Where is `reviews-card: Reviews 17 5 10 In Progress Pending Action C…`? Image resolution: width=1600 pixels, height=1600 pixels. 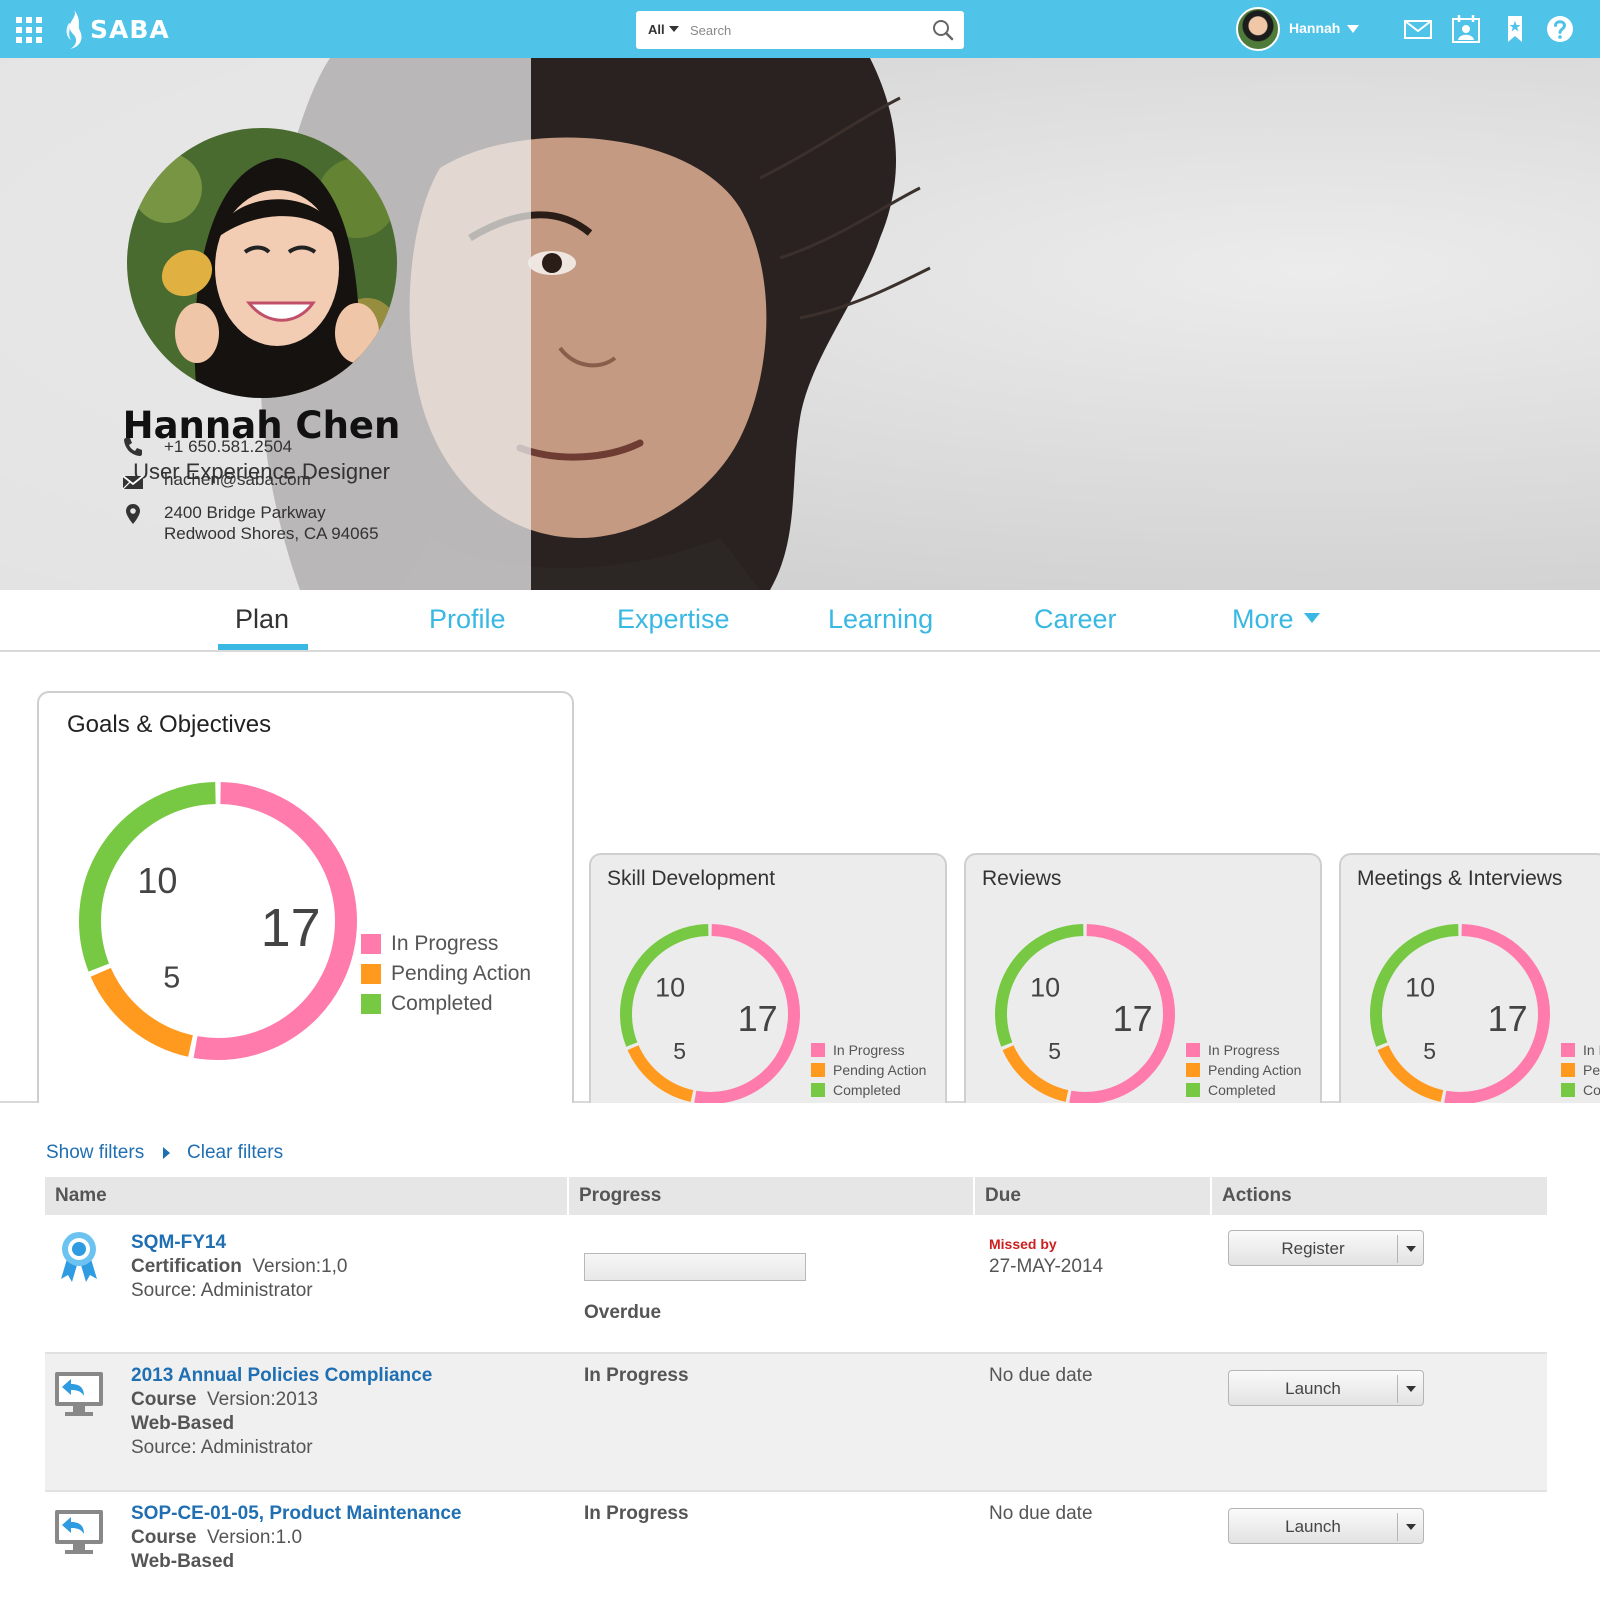 reviews-card: Reviews 17 5 10 In Progress Pending Action C… is located at coordinates (1143, 978).